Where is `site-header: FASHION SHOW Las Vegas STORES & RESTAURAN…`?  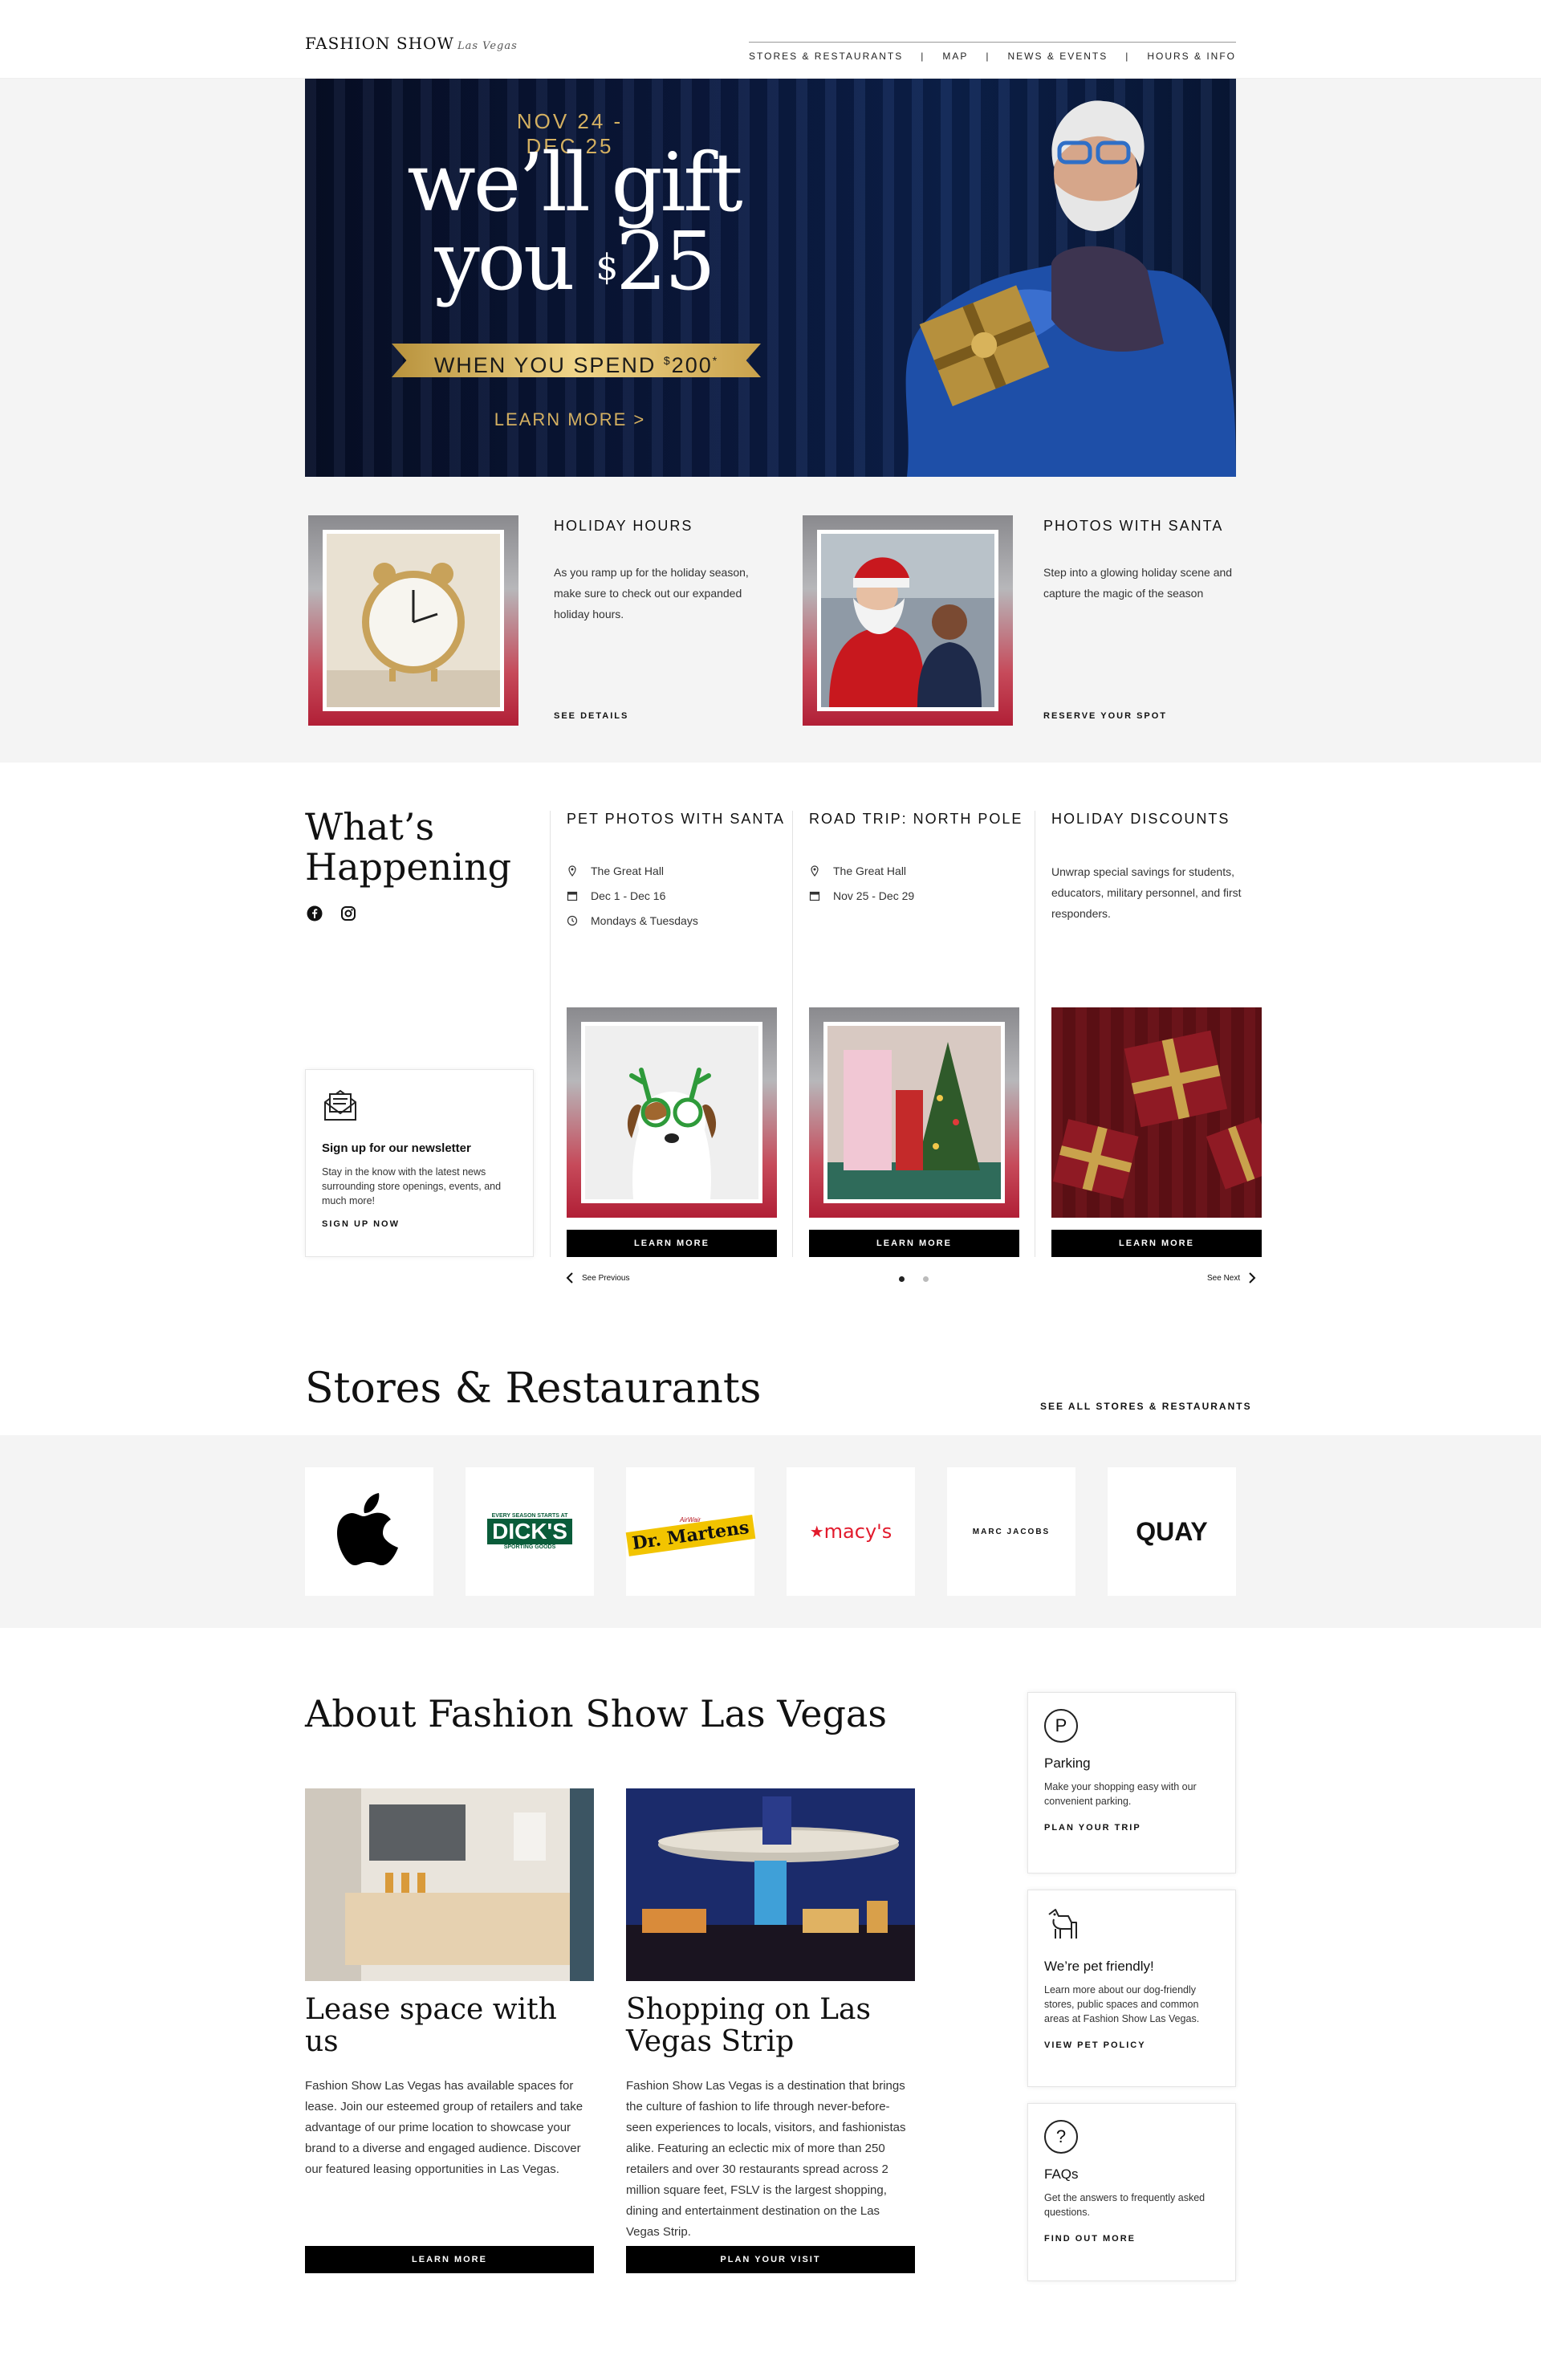 site-header: FASHION SHOW Las Vegas STORES & RESTAURAN… is located at coordinates (770, 39).